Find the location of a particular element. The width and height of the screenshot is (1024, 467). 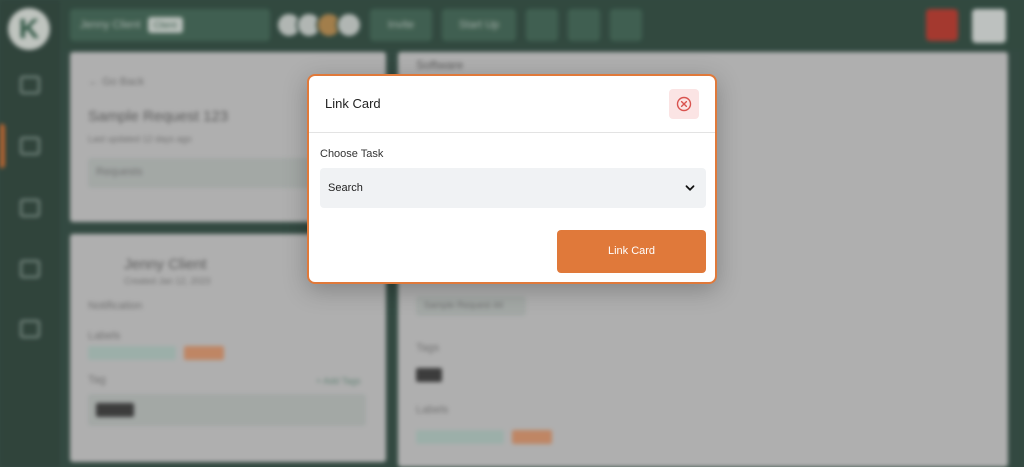

modal-header: Link Card is located at coordinates (512, 104).